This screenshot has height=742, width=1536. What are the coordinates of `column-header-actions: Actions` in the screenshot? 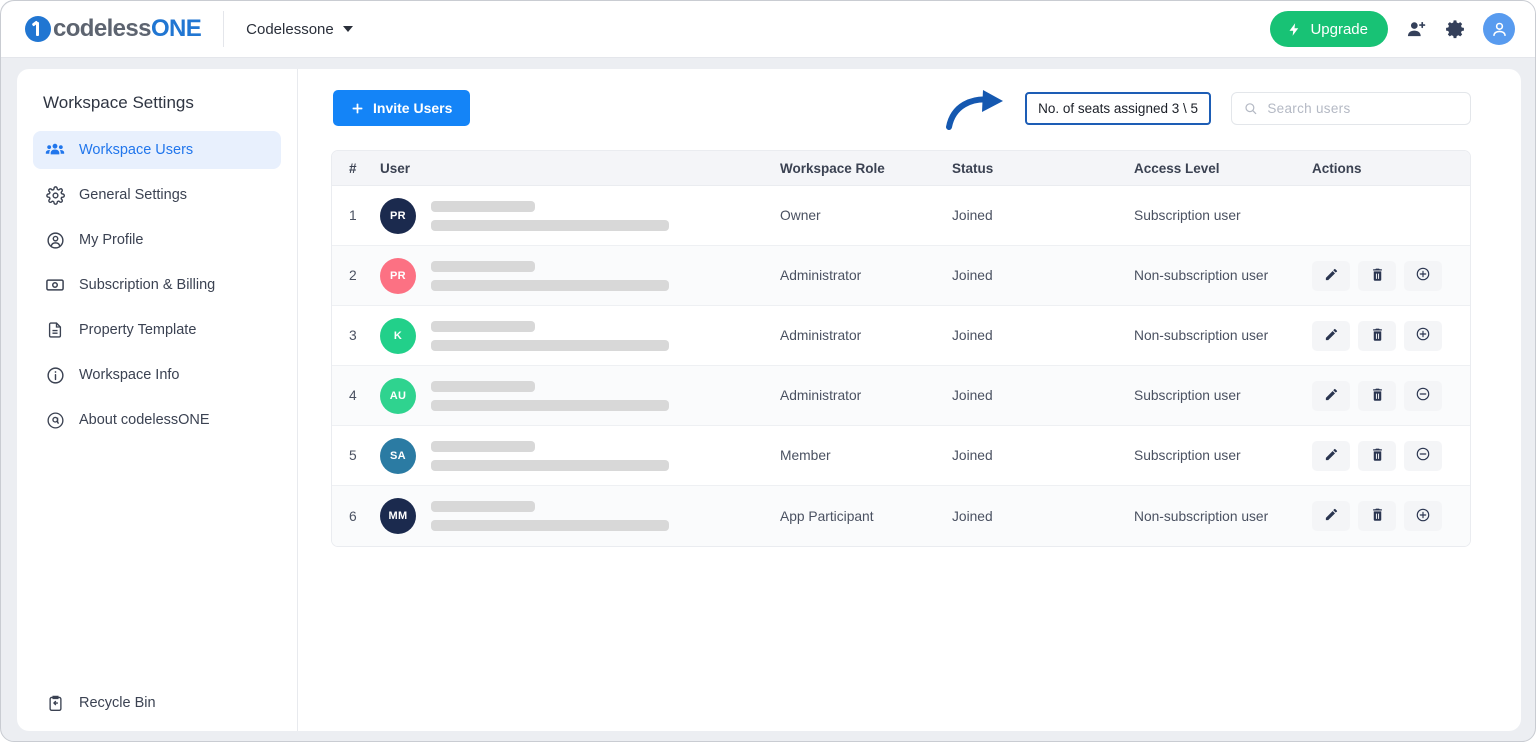 It's located at (1337, 168).